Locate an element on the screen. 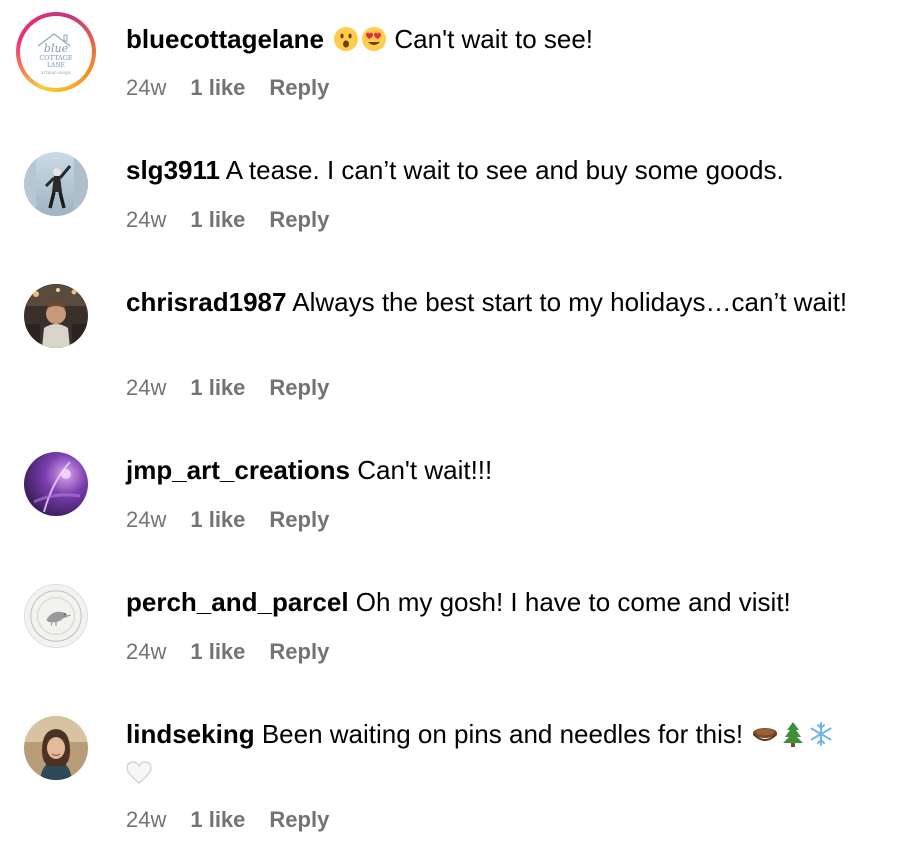  avatar: blue COTTAGE LANE artisan soaps is located at coordinates (56, 52).